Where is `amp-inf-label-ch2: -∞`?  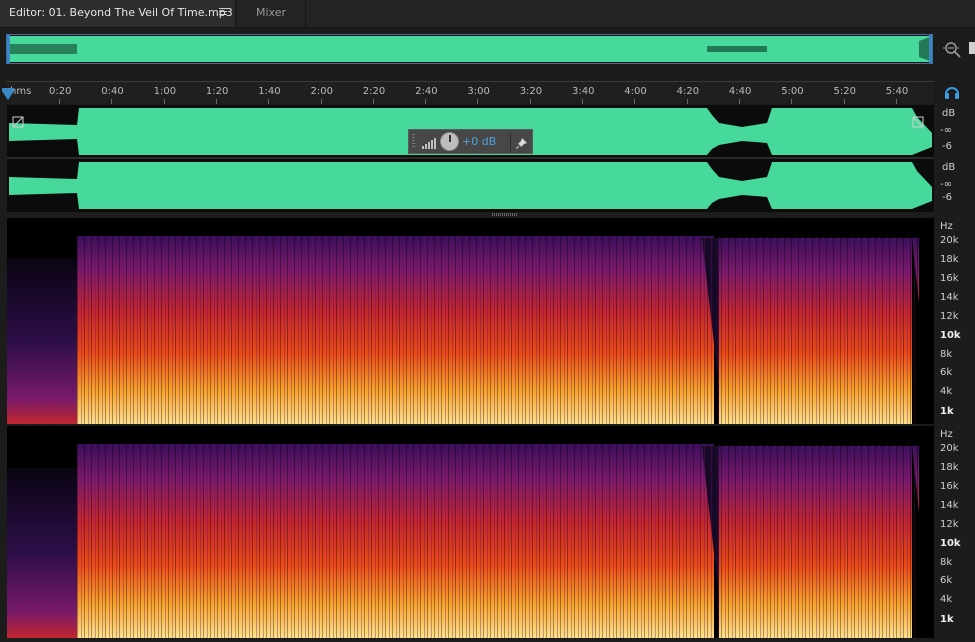 amp-inf-label-ch2: -∞ is located at coordinates (946, 184).